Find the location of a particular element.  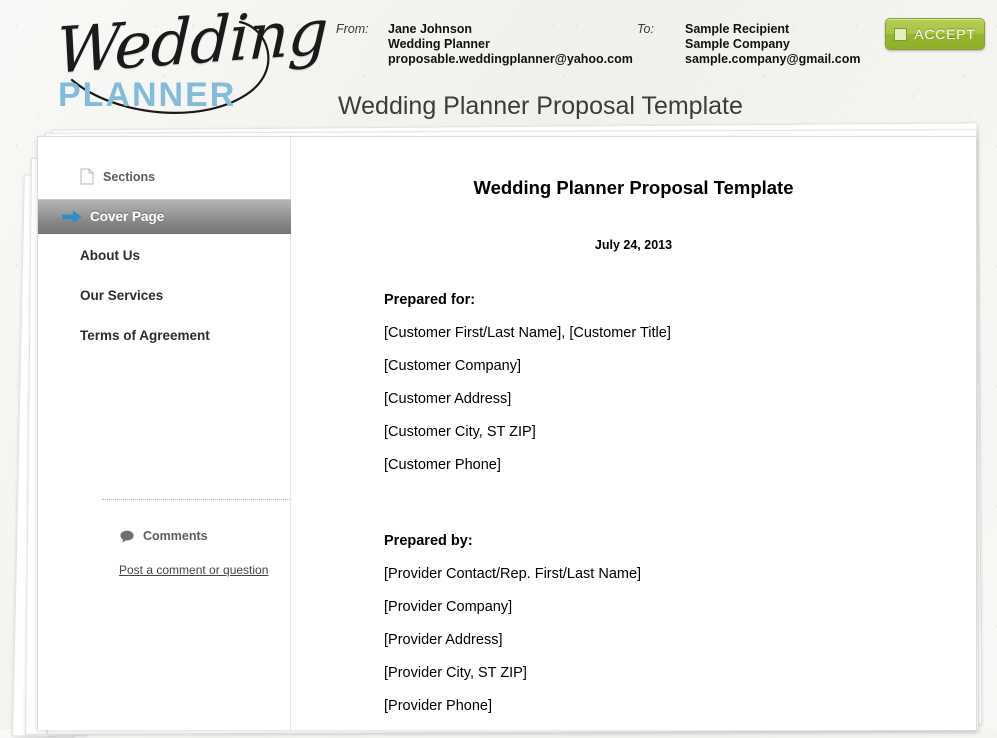

comments-header-label: Comments is located at coordinates (175, 536).